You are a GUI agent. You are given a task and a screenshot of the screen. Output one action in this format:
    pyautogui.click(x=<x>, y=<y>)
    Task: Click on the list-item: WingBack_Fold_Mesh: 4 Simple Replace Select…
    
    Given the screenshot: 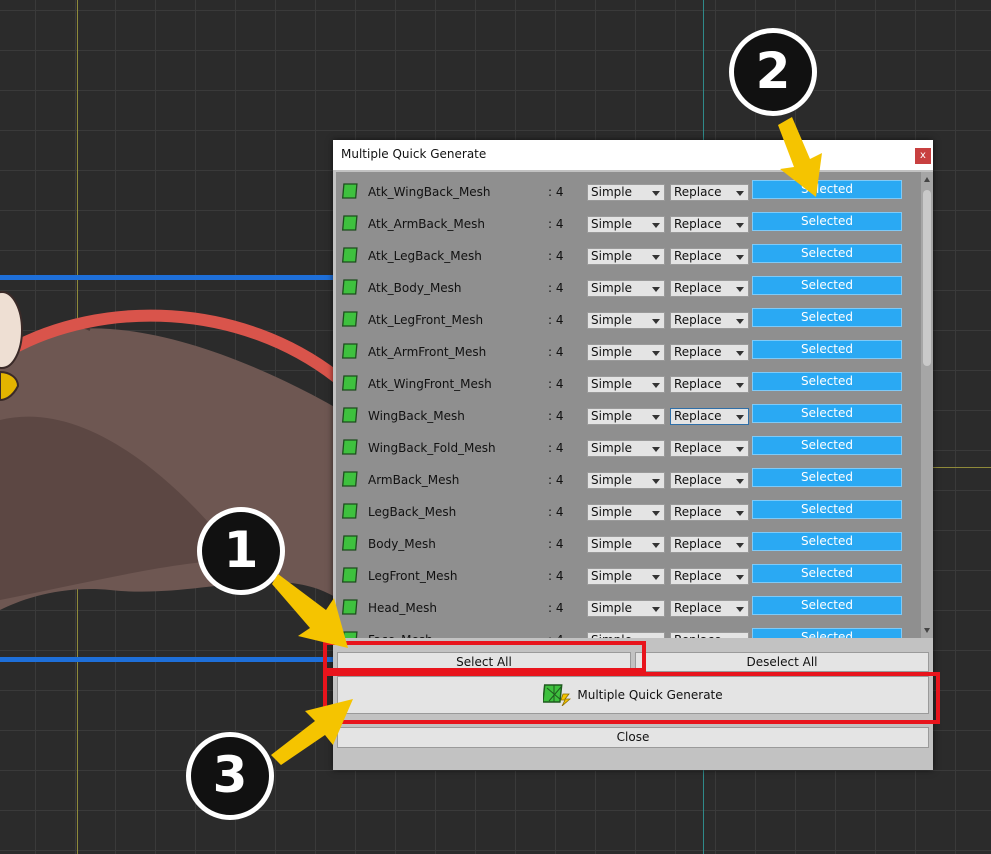 What is the action you would take?
    pyautogui.click(x=628, y=444)
    